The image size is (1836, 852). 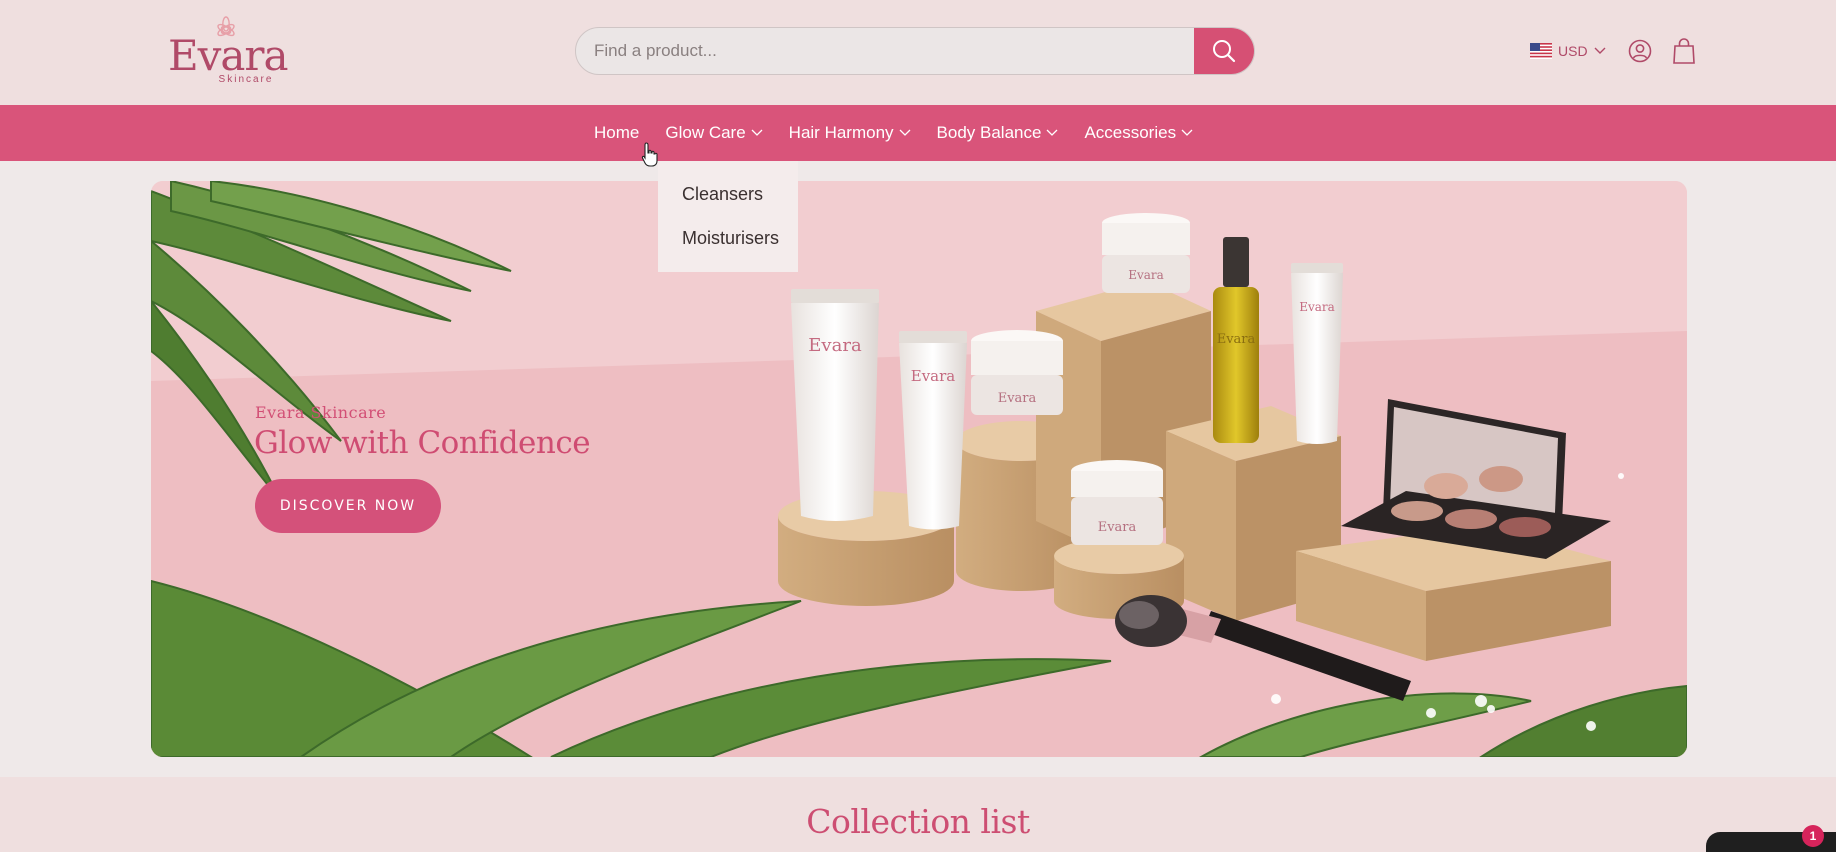 I want to click on search-input, so click(x=886, y=51).